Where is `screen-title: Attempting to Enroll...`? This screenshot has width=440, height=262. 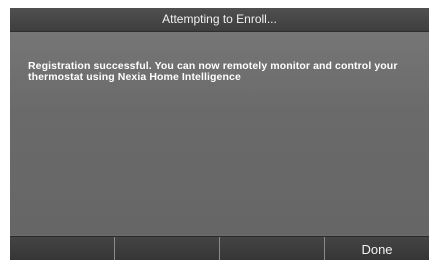 screen-title: Attempting to Enroll... is located at coordinates (219, 19).